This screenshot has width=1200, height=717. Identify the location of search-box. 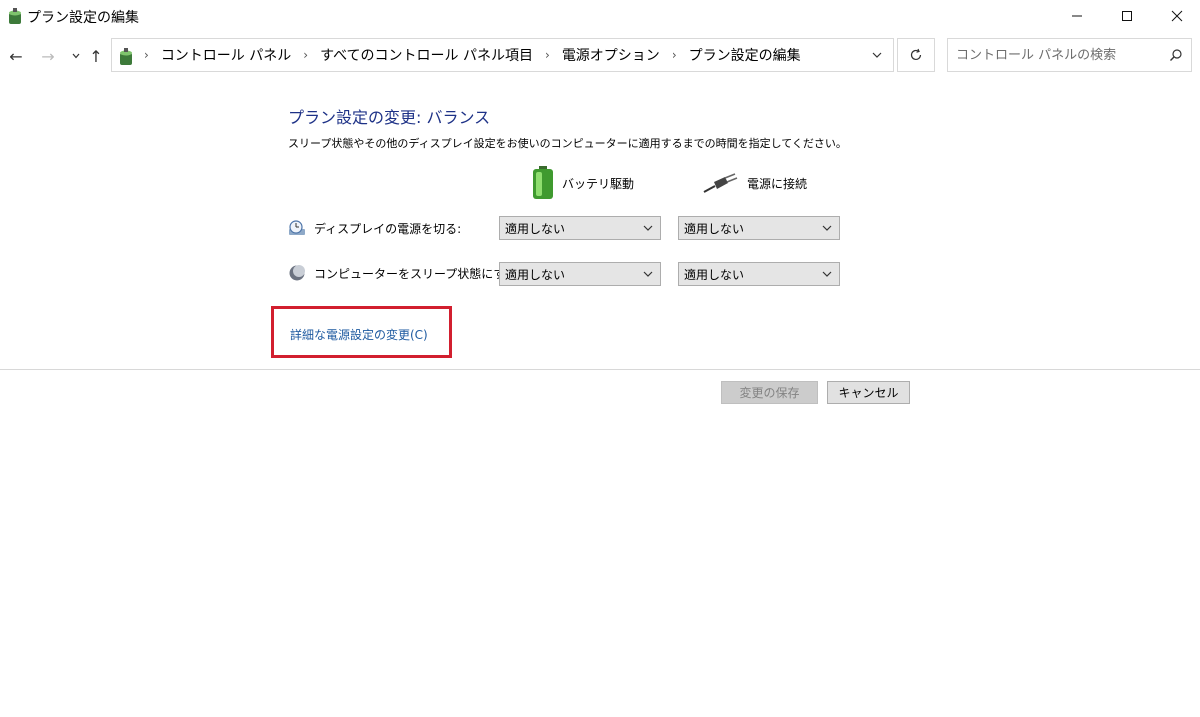
(1069, 55).